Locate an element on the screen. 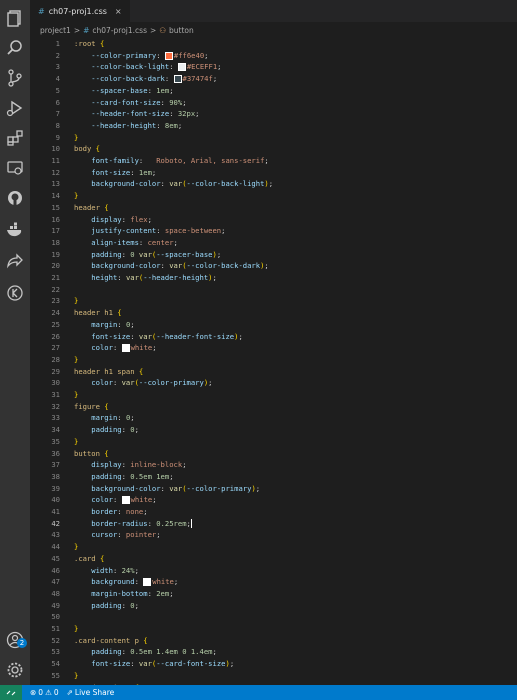  run-debug-icon is located at coordinates (15, 108).